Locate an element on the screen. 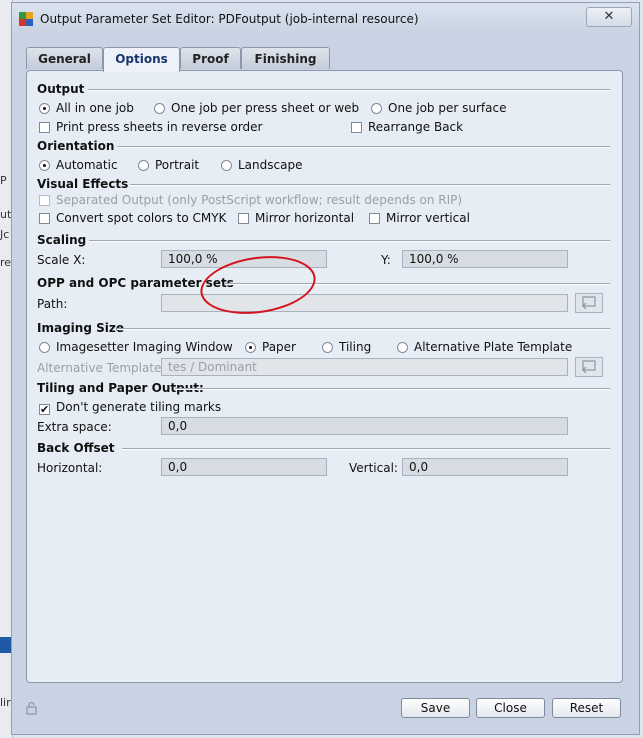  radio-all-in-one-job: All in one job is located at coordinates (86, 108).